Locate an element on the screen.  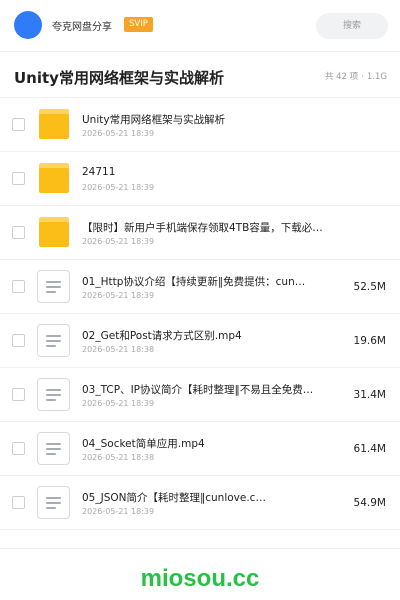
list-item: 04_Socket简单应用.mp4 2026-05-21 18:38 61.4M is located at coordinates (200, 449).